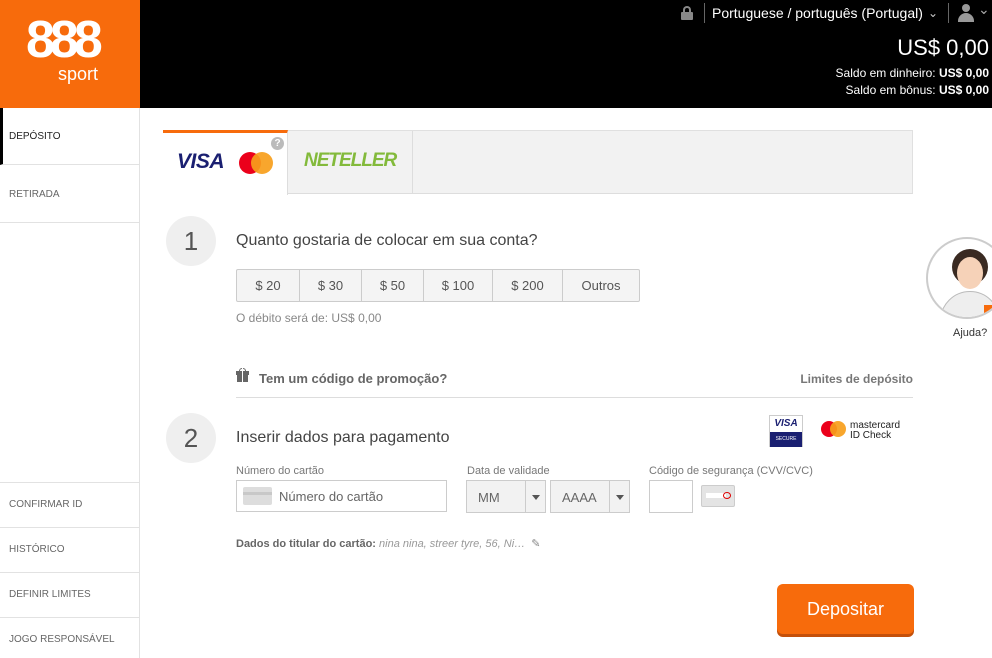 The height and width of the screenshot is (658, 992). What do you see at coordinates (933, 13) in the screenshot?
I see `chevron-down-icon: ⌄` at bounding box center [933, 13].